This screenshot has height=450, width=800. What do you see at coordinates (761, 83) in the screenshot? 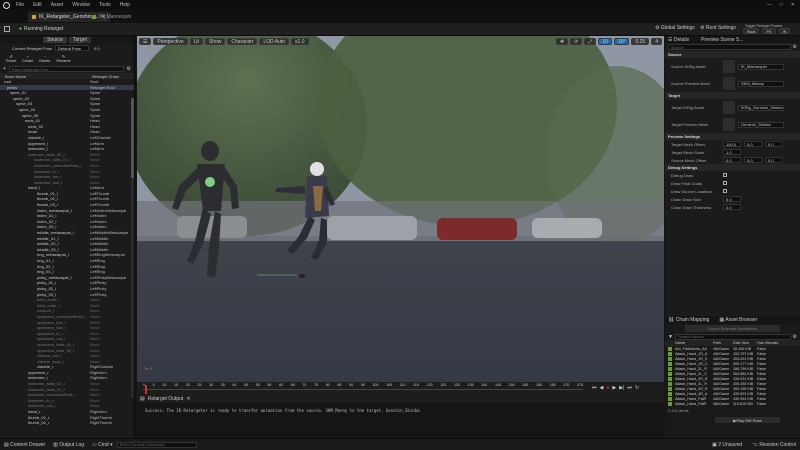
I see `source-preview-select: SKM_Manny` at bounding box center [761, 83].